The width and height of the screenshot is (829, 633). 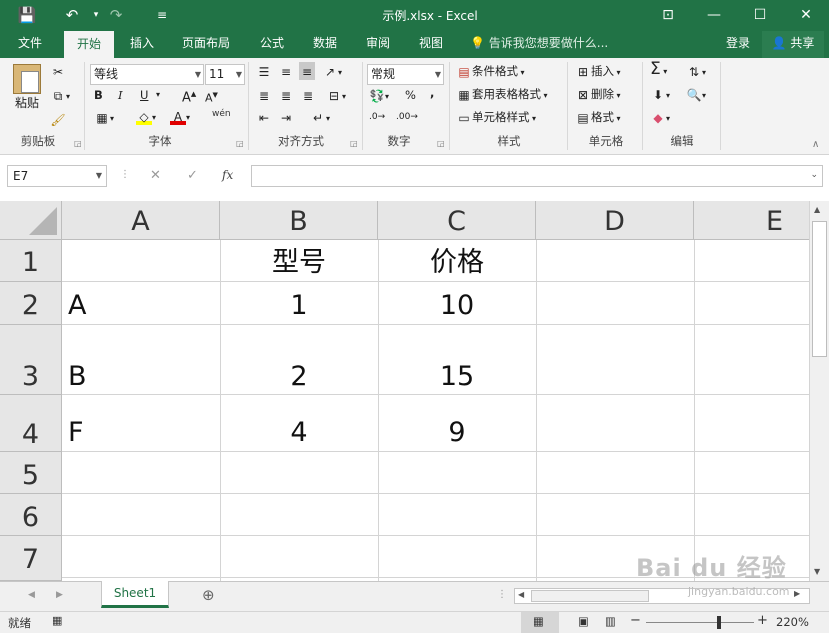 I want to click on sheet-tab-sheet1: Sheet1, so click(x=135, y=594).